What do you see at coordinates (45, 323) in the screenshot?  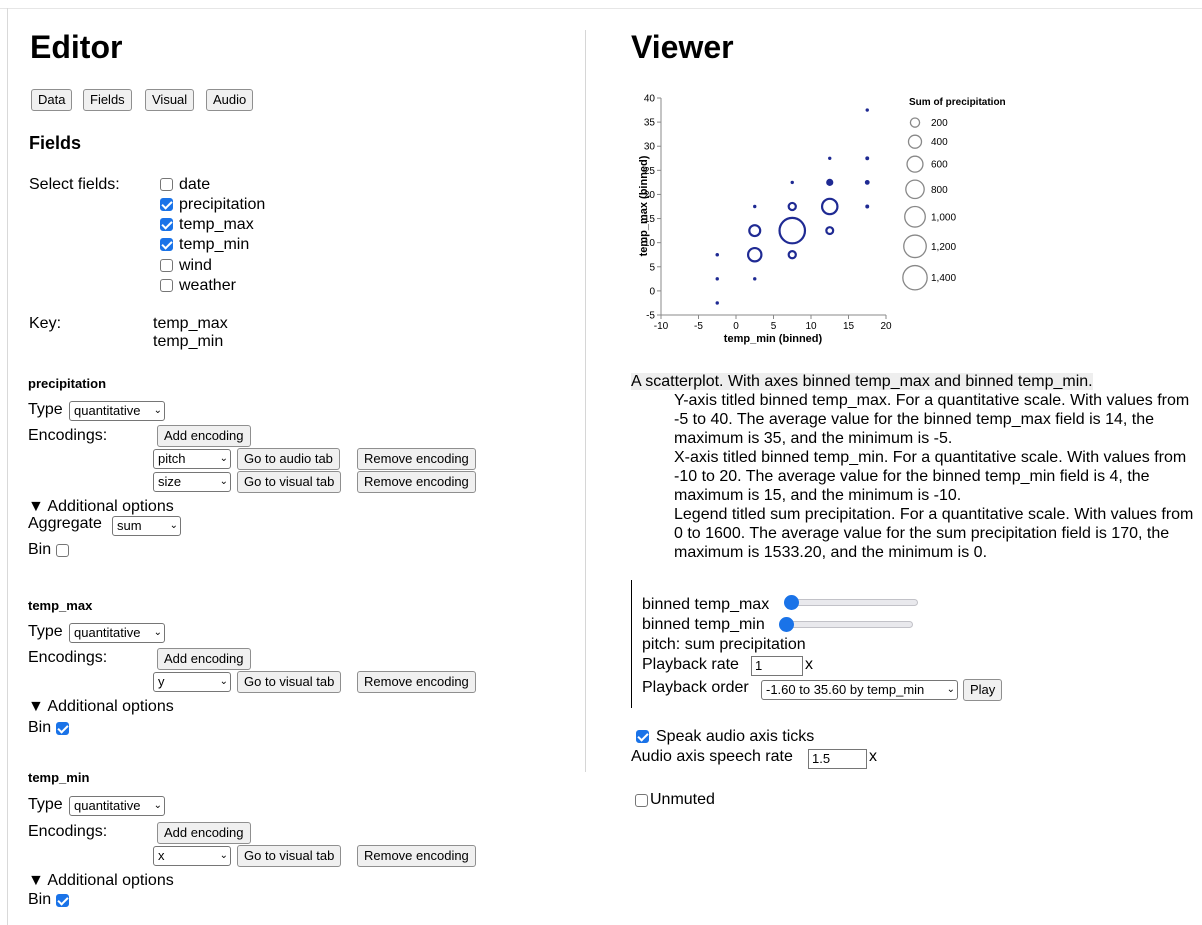 I see `key-label: Key:` at bounding box center [45, 323].